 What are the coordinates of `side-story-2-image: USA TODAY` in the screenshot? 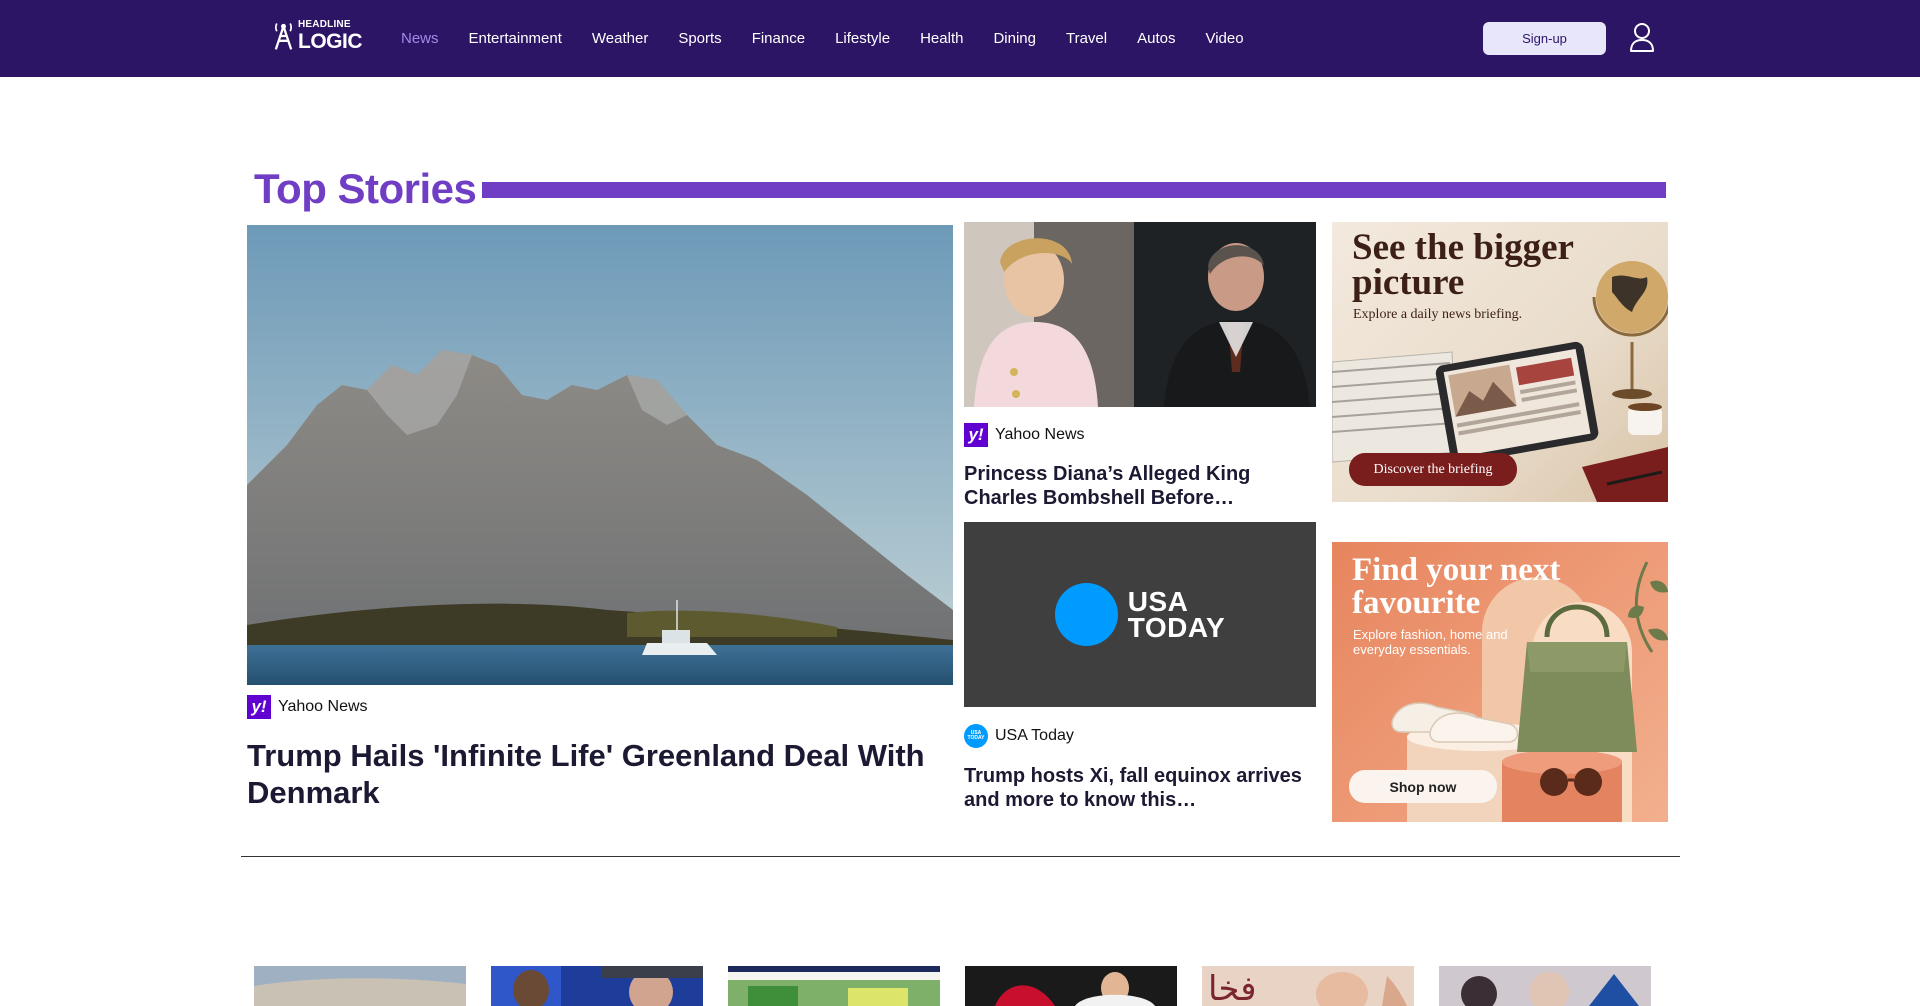 It's located at (1140, 614).